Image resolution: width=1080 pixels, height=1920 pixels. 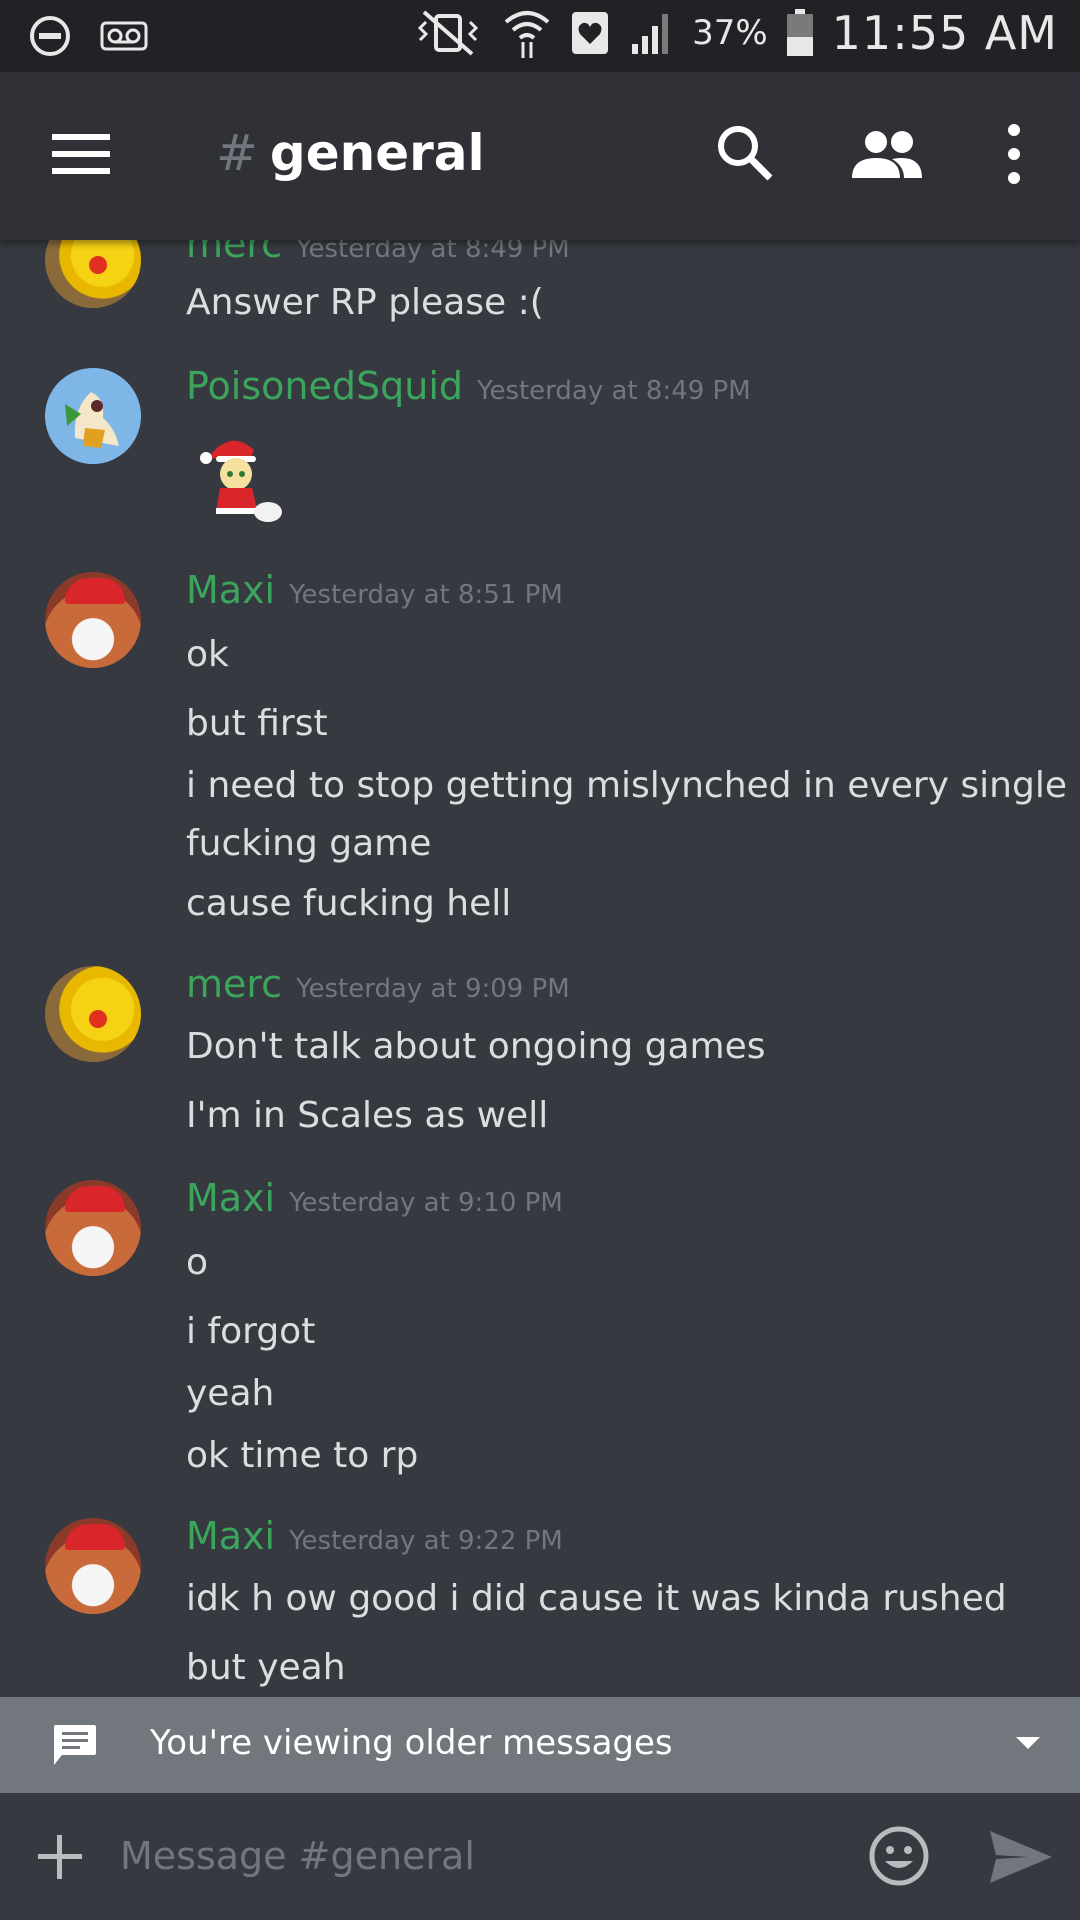 What do you see at coordinates (230, 1393) in the screenshot?
I see `message-text: yeah` at bounding box center [230, 1393].